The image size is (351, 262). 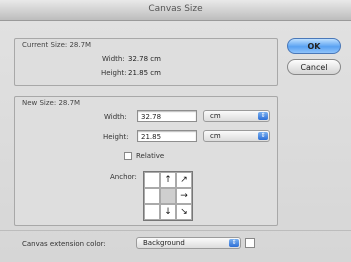 What do you see at coordinates (115, 117) in the screenshot?
I see `new-width-label: Width:` at bounding box center [115, 117].